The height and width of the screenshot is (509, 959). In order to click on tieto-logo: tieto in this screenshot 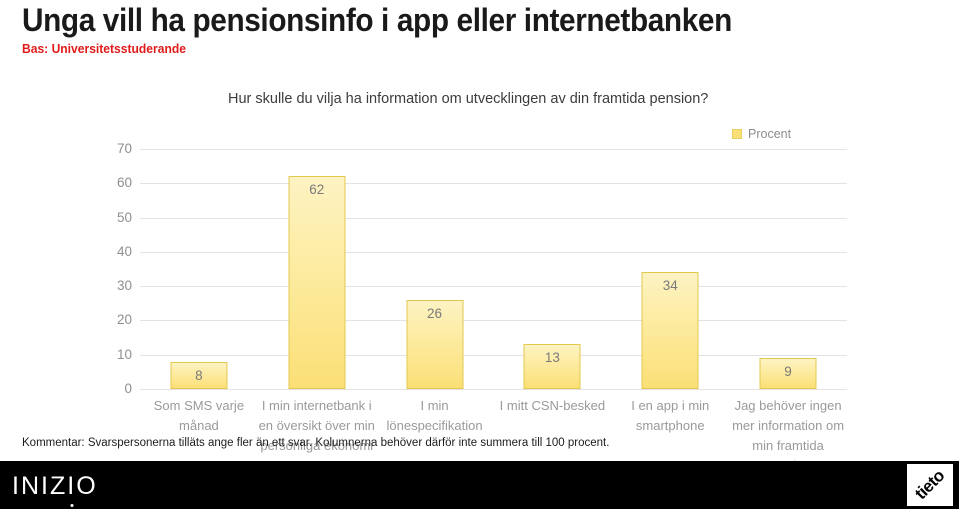, I will do `click(930, 485)`.